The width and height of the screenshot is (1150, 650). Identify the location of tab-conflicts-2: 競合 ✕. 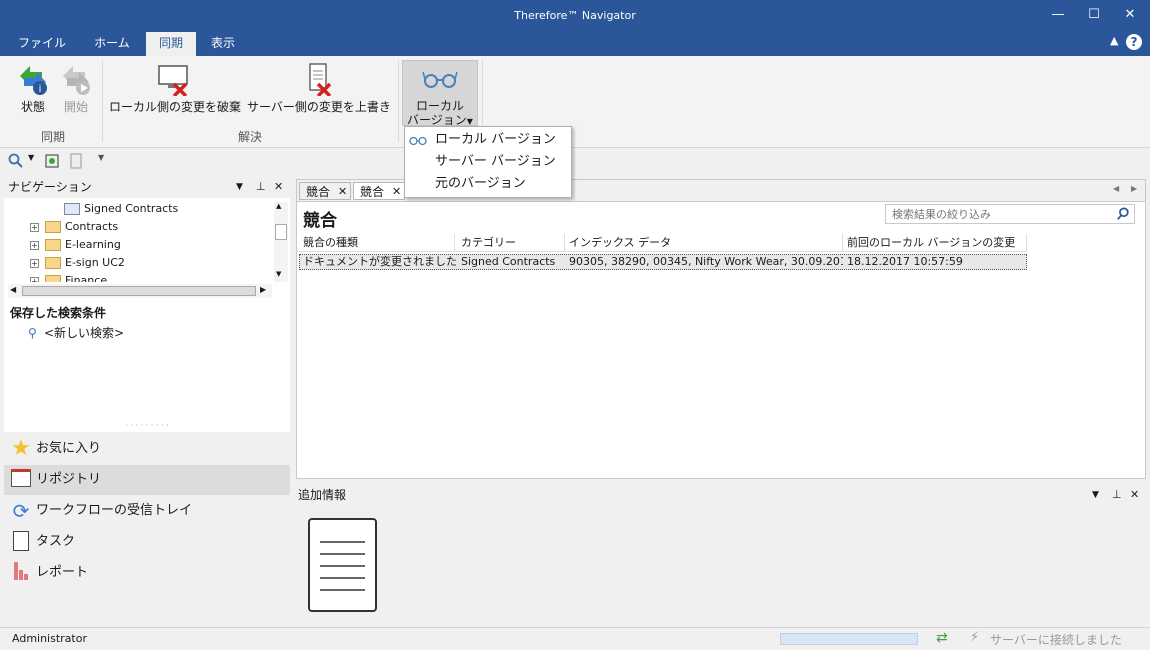
(379, 191).